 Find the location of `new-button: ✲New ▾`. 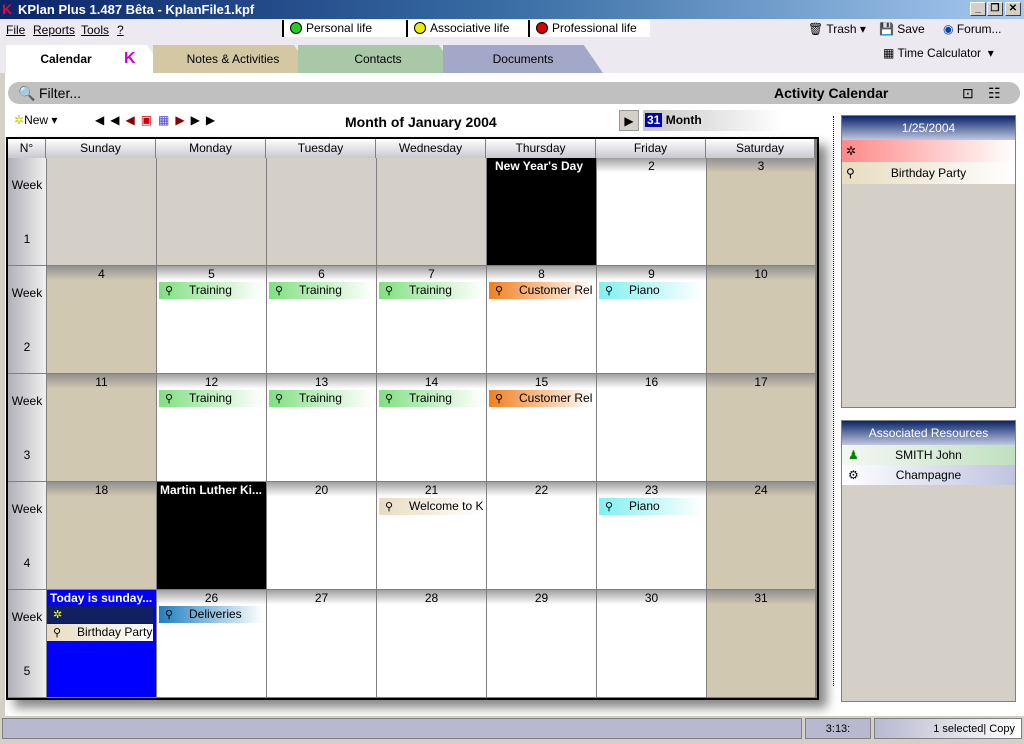

new-button: ✲New ▾ is located at coordinates (35, 120).